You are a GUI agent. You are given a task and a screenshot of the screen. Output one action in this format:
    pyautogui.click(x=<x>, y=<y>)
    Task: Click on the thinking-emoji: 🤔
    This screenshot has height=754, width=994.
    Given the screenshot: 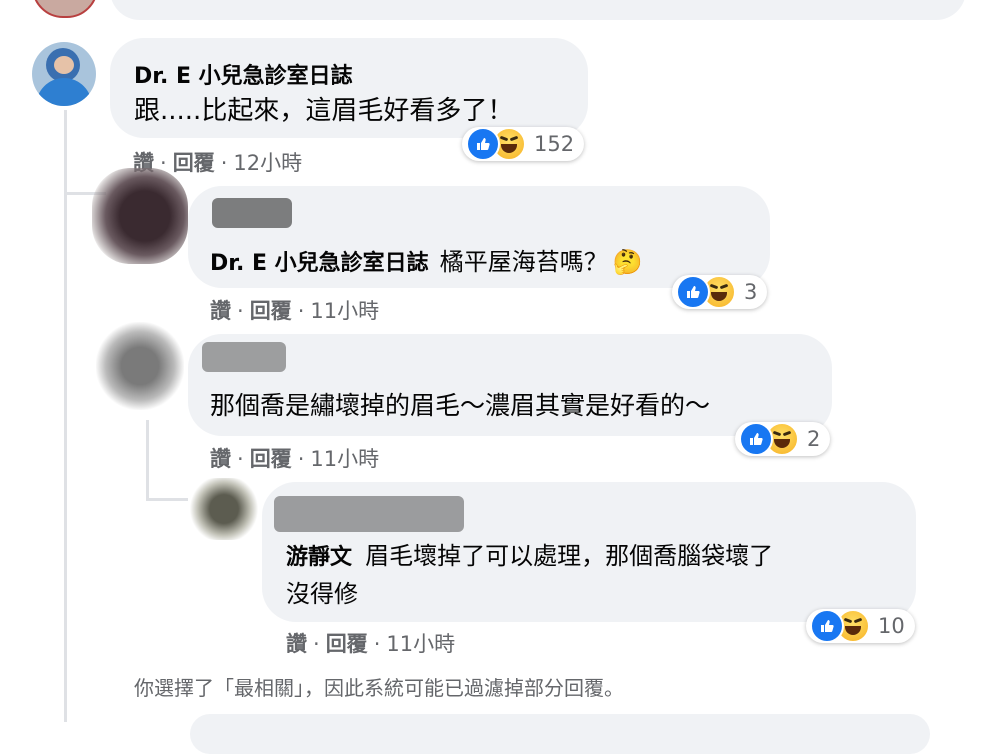 What is the action you would take?
    pyautogui.click(x=627, y=262)
    